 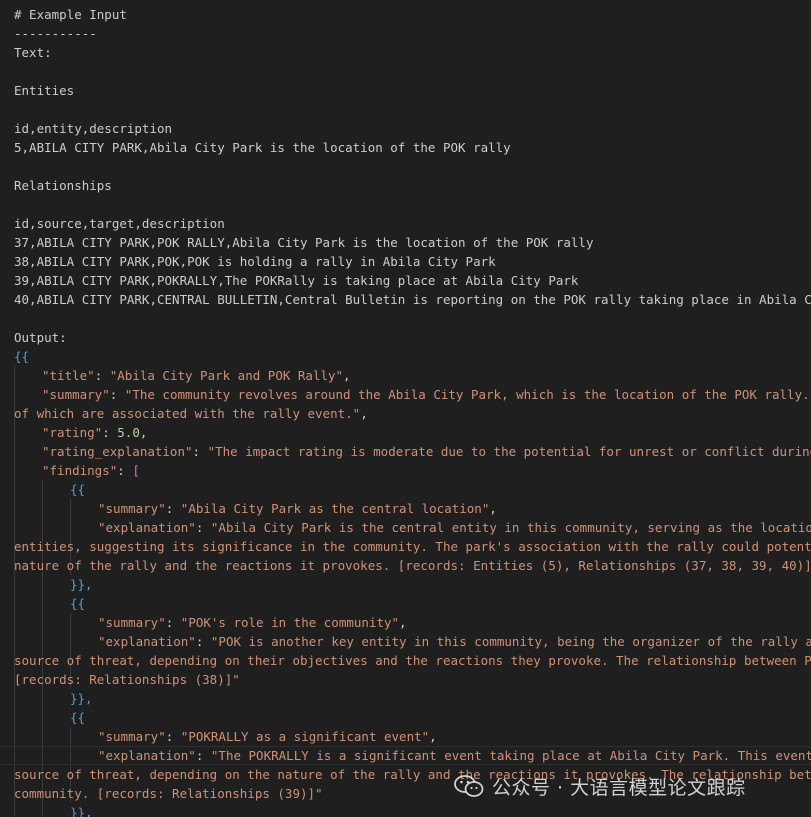 What do you see at coordinates (119, 223) in the screenshot?
I see `code-line: id,source,target,description` at bounding box center [119, 223].